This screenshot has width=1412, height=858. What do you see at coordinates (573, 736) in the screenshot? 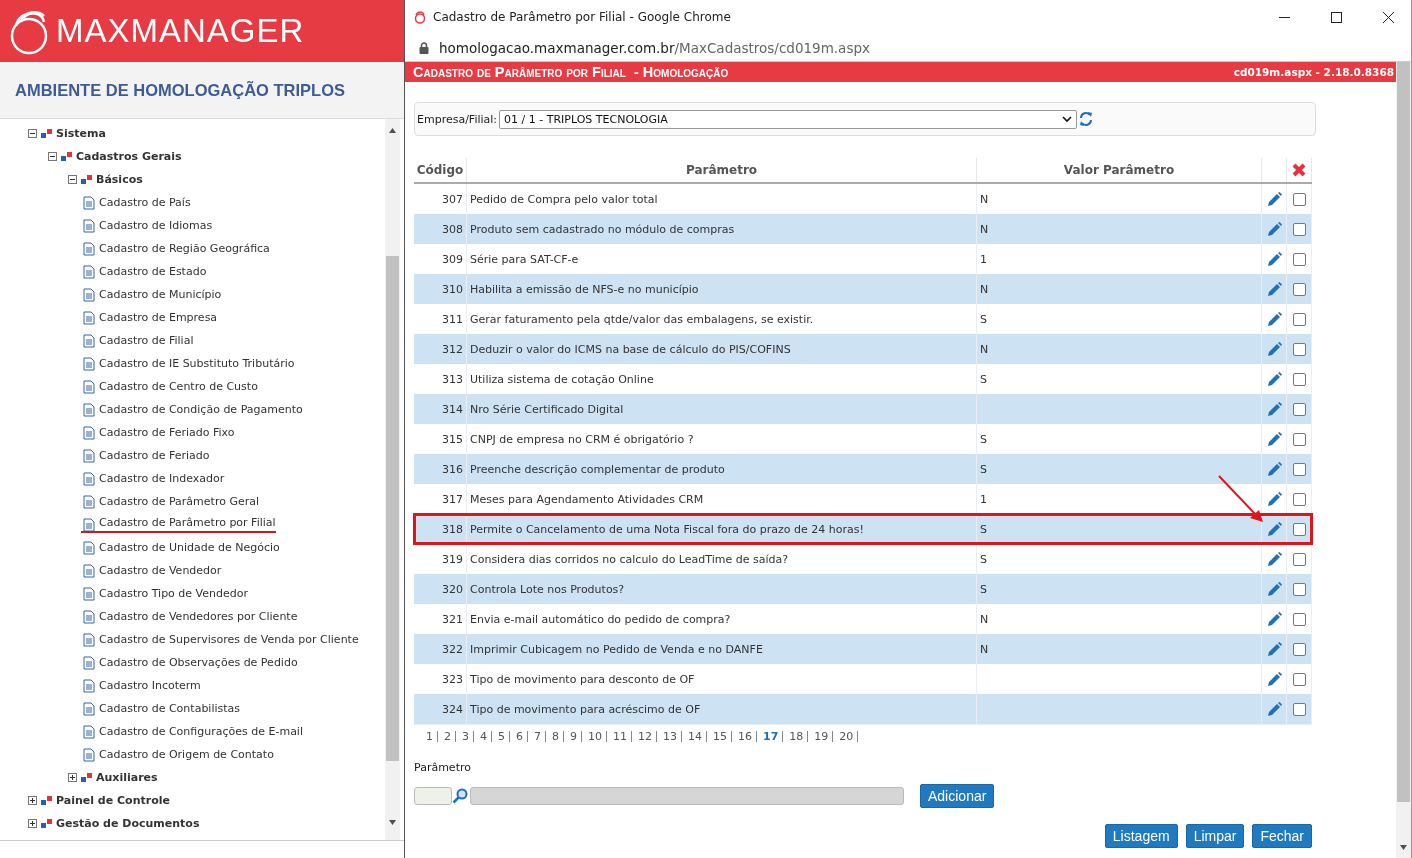
I see `page-link: 9` at bounding box center [573, 736].